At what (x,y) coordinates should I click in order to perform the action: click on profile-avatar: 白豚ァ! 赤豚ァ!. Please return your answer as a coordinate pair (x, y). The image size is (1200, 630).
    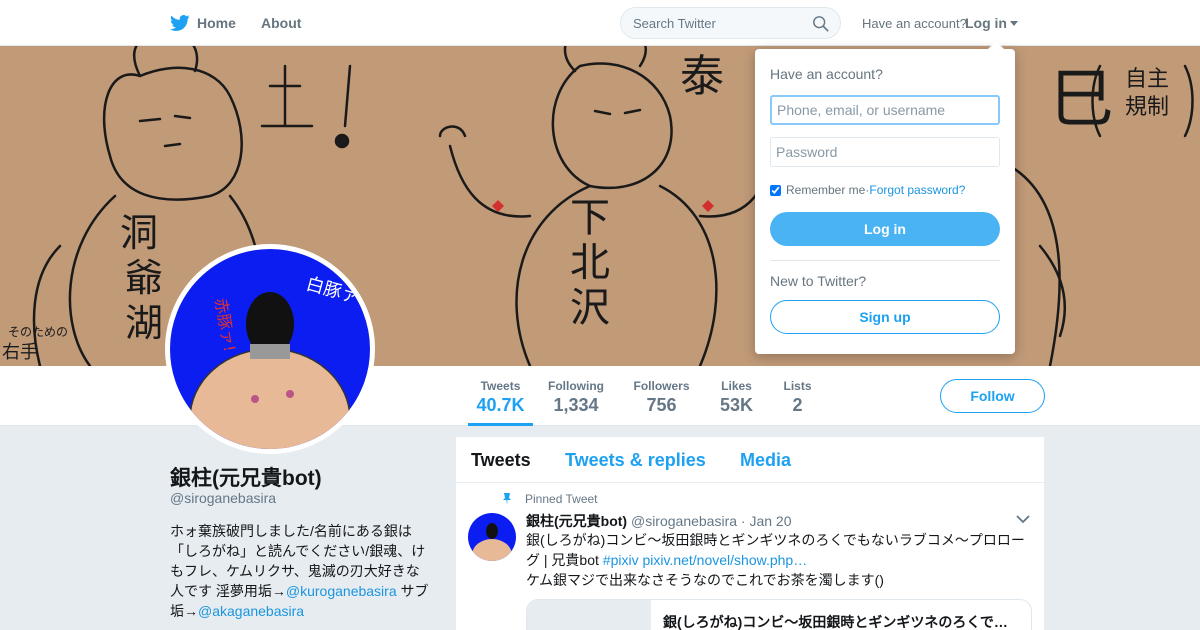
    Looking at the image, I should click on (270, 349).